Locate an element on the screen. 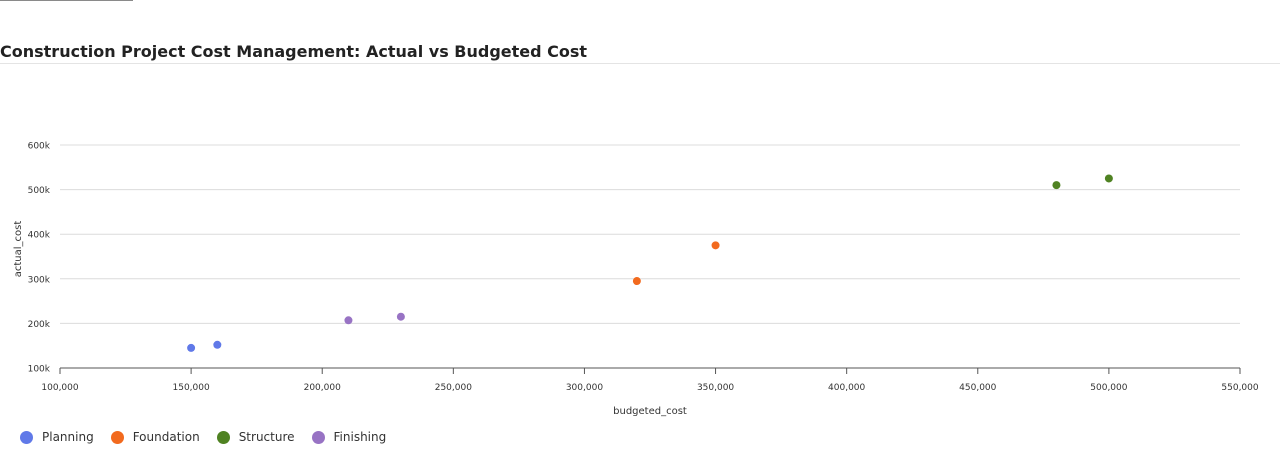  y-axis-label: actual_cost is located at coordinates (18, 249).